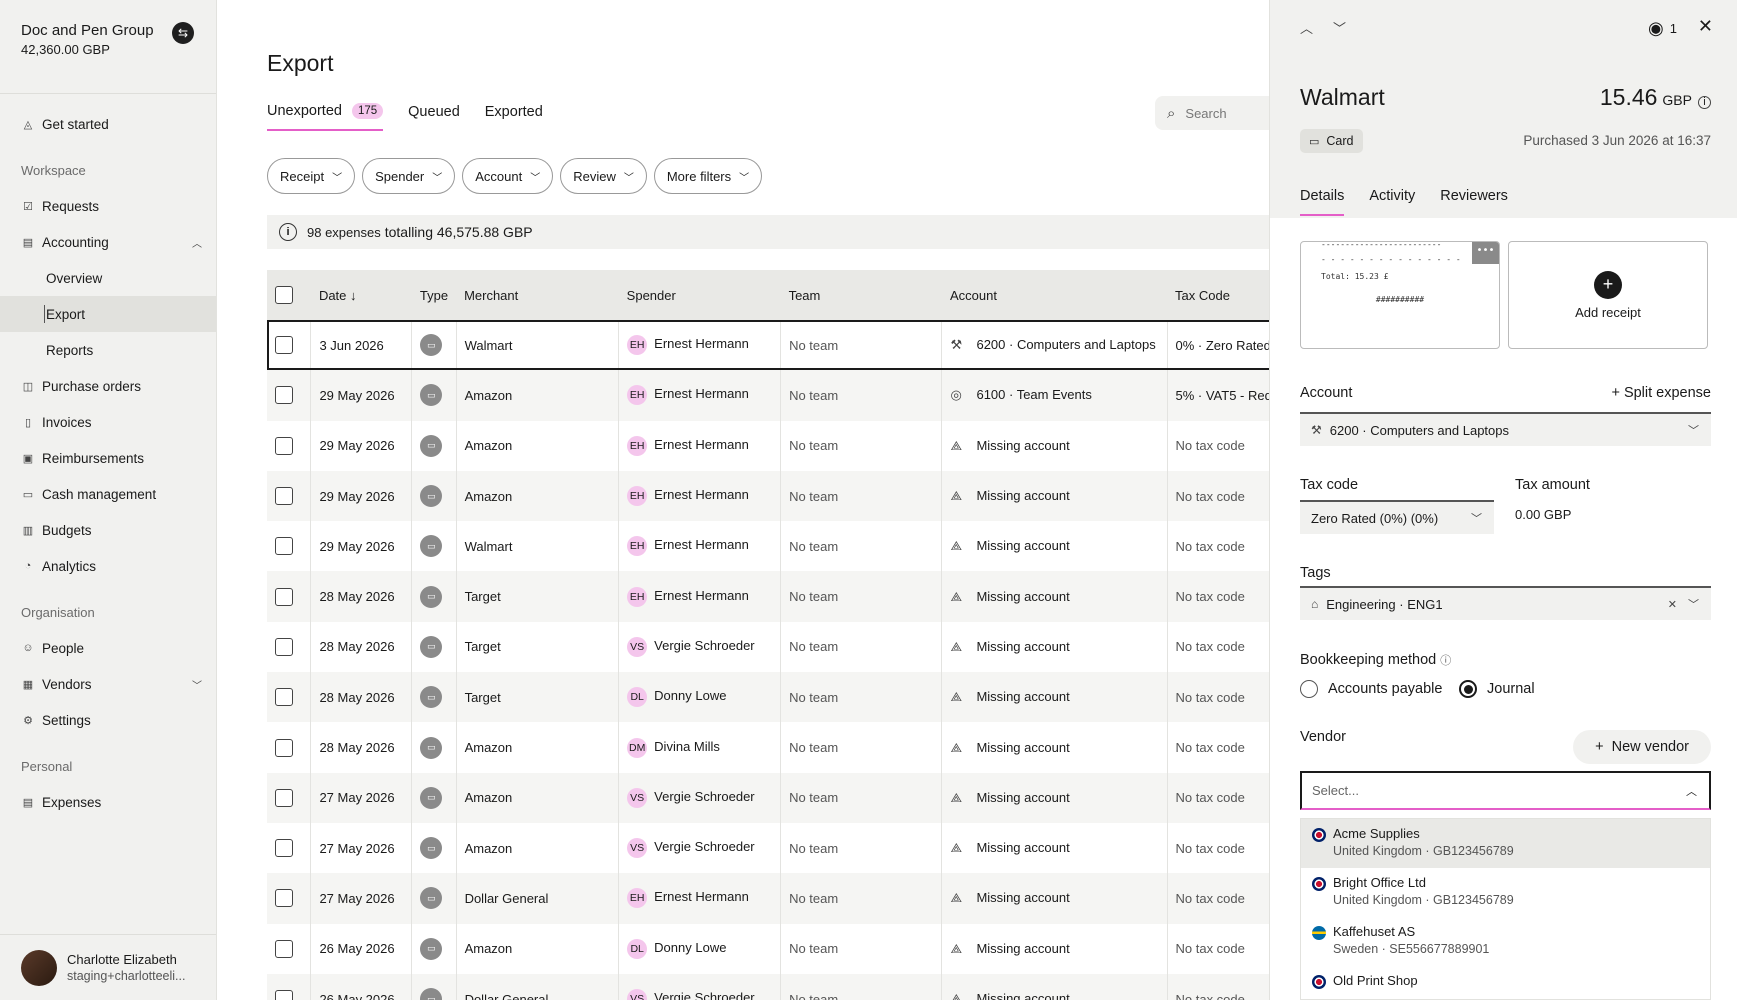 The height and width of the screenshot is (1000, 1737). I want to click on sidebar-item-overview: Overview, so click(108, 278).